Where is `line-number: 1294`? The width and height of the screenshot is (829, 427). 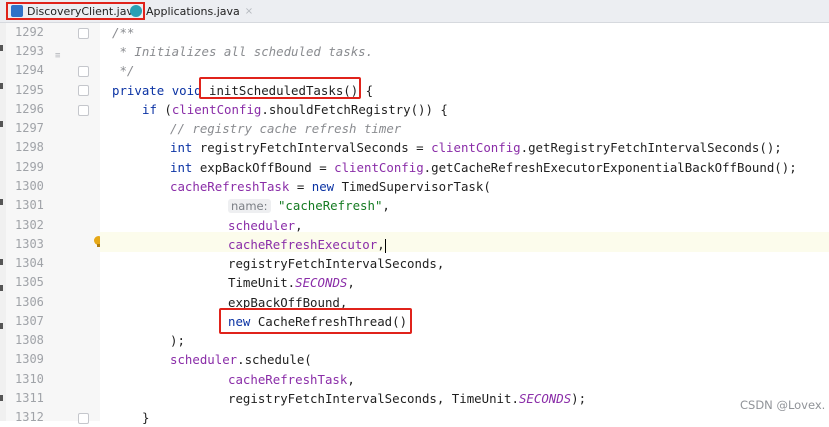
line-number: 1294 is located at coordinates (29, 70).